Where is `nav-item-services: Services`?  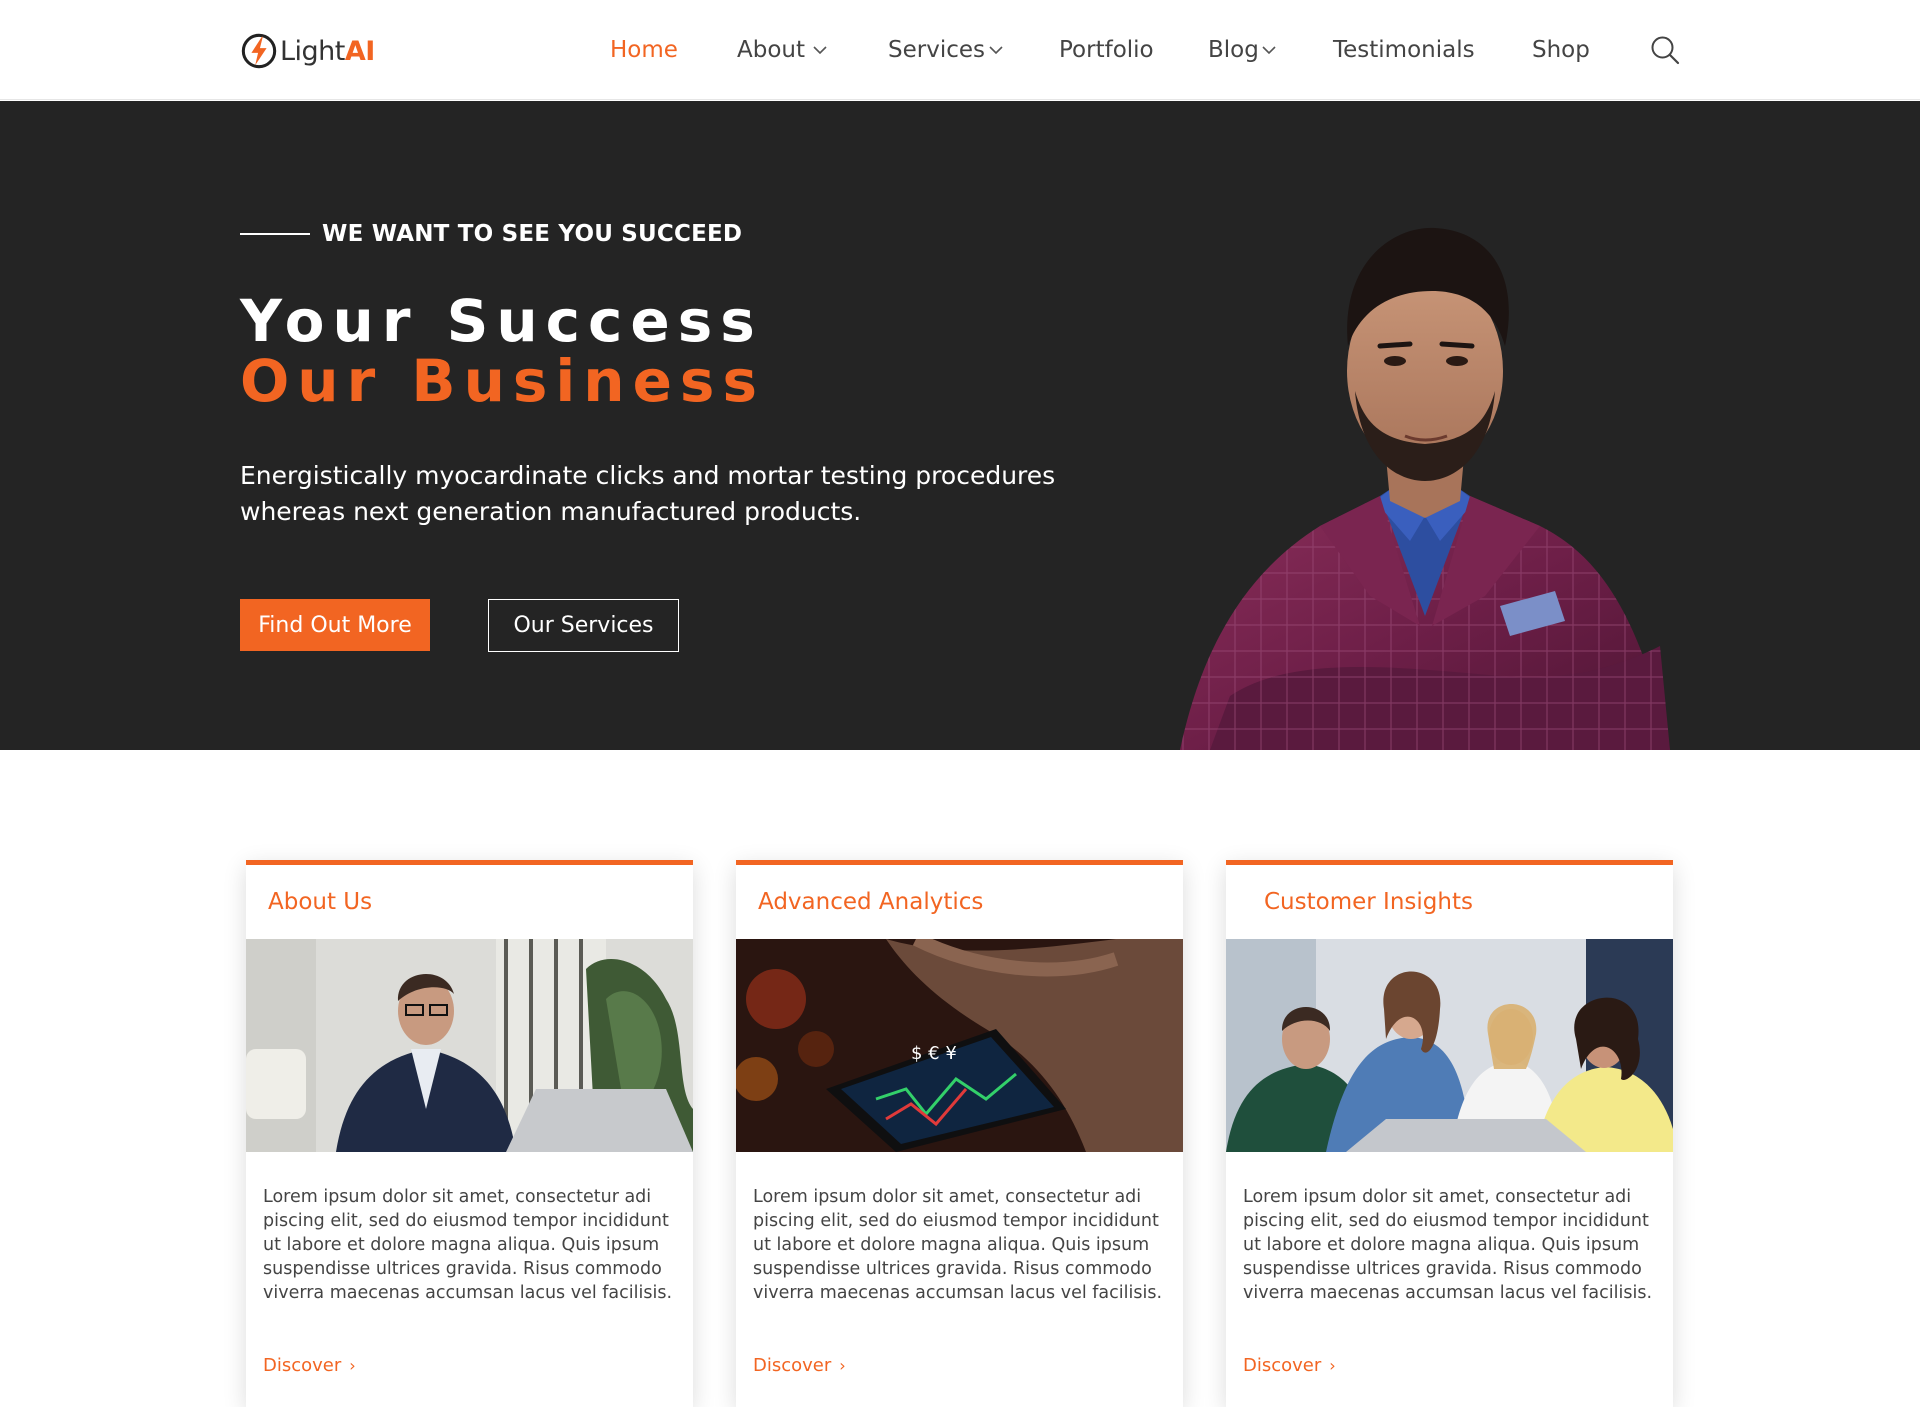 nav-item-services: Services is located at coordinates (945, 50).